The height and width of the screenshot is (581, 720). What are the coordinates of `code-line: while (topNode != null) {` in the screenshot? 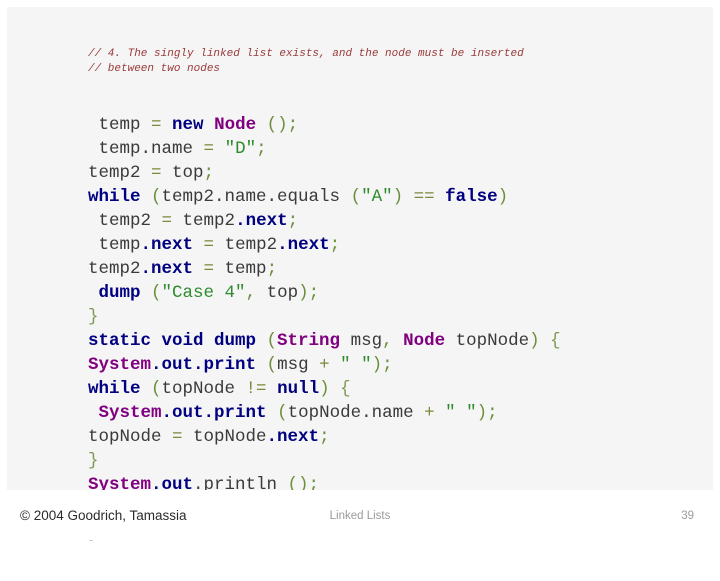 It's located at (388, 389).